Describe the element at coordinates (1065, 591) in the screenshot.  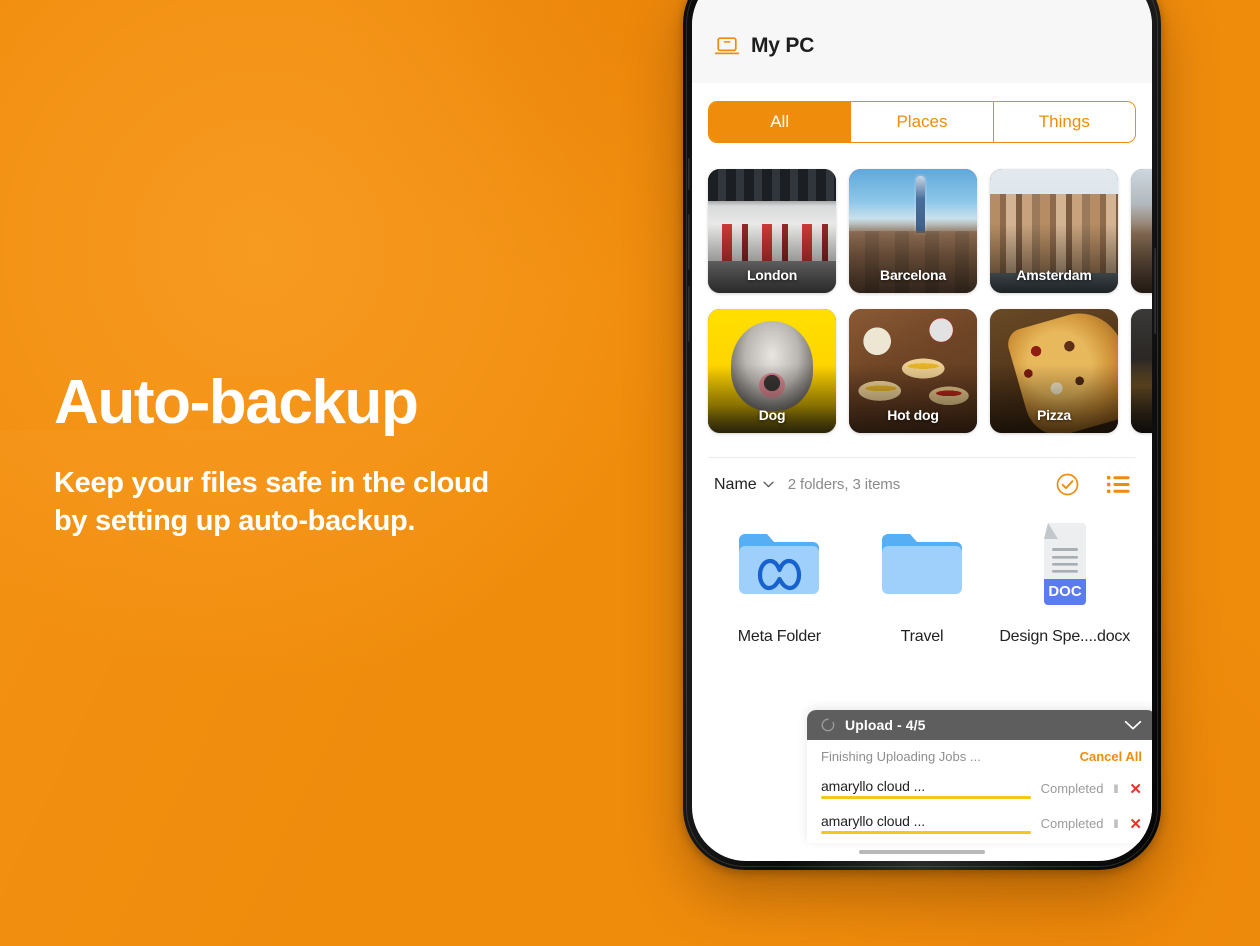
I see `svg-text: DOC` at that location.